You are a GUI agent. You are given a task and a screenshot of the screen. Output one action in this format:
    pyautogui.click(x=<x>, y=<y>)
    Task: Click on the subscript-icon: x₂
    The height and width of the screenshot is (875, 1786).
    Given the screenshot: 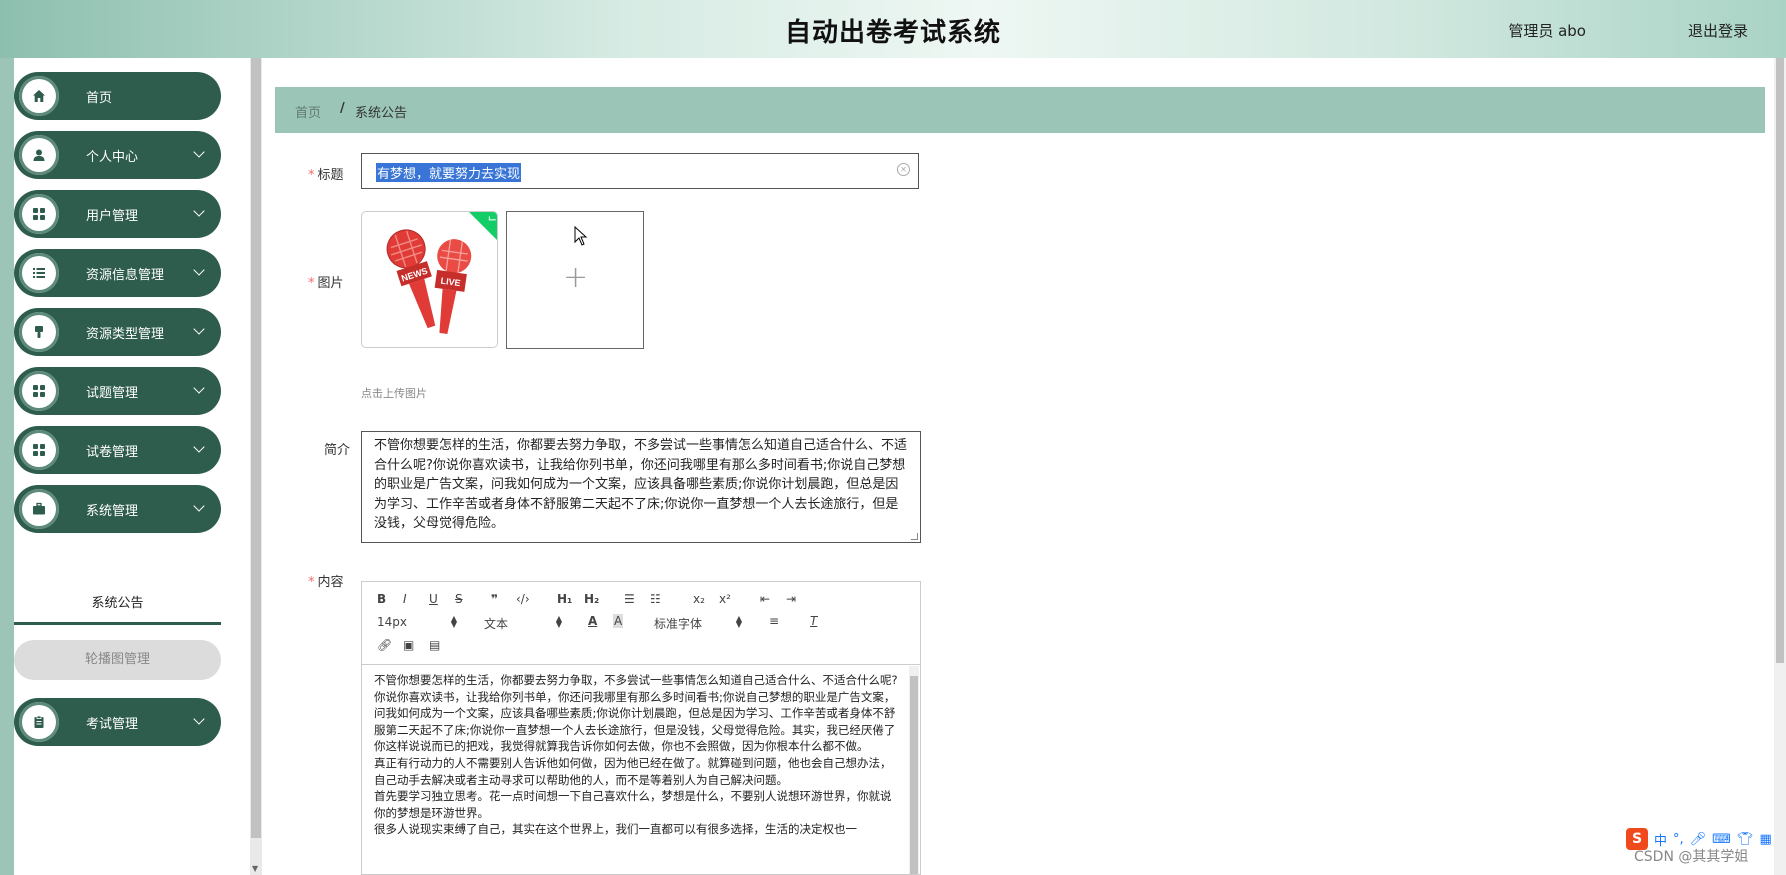 What is the action you would take?
    pyautogui.click(x=699, y=599)
    